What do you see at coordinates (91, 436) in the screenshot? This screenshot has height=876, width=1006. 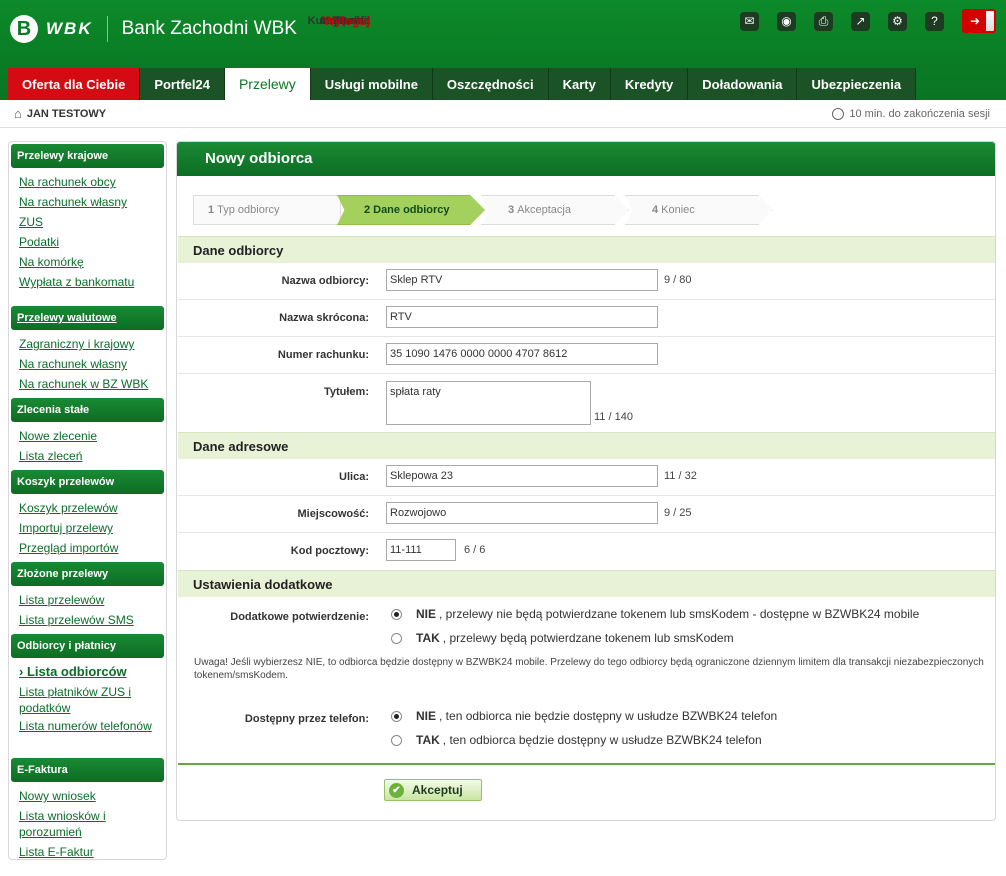 I see `sidebar-item-nowe-zlecenie: Nowe zlecenie` at bounding box center [91, 436].